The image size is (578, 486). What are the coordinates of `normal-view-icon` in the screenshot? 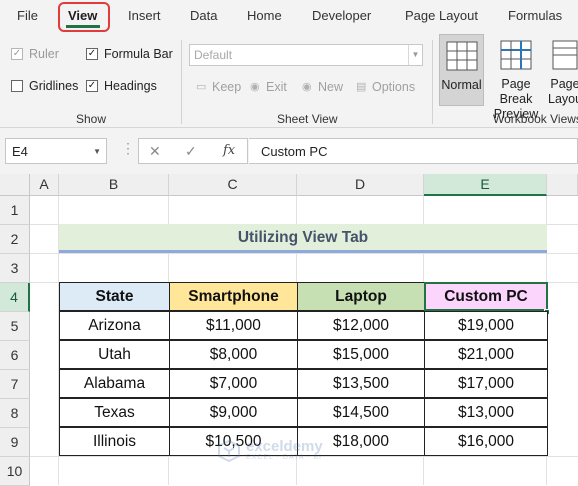 It's located at (461, 56).